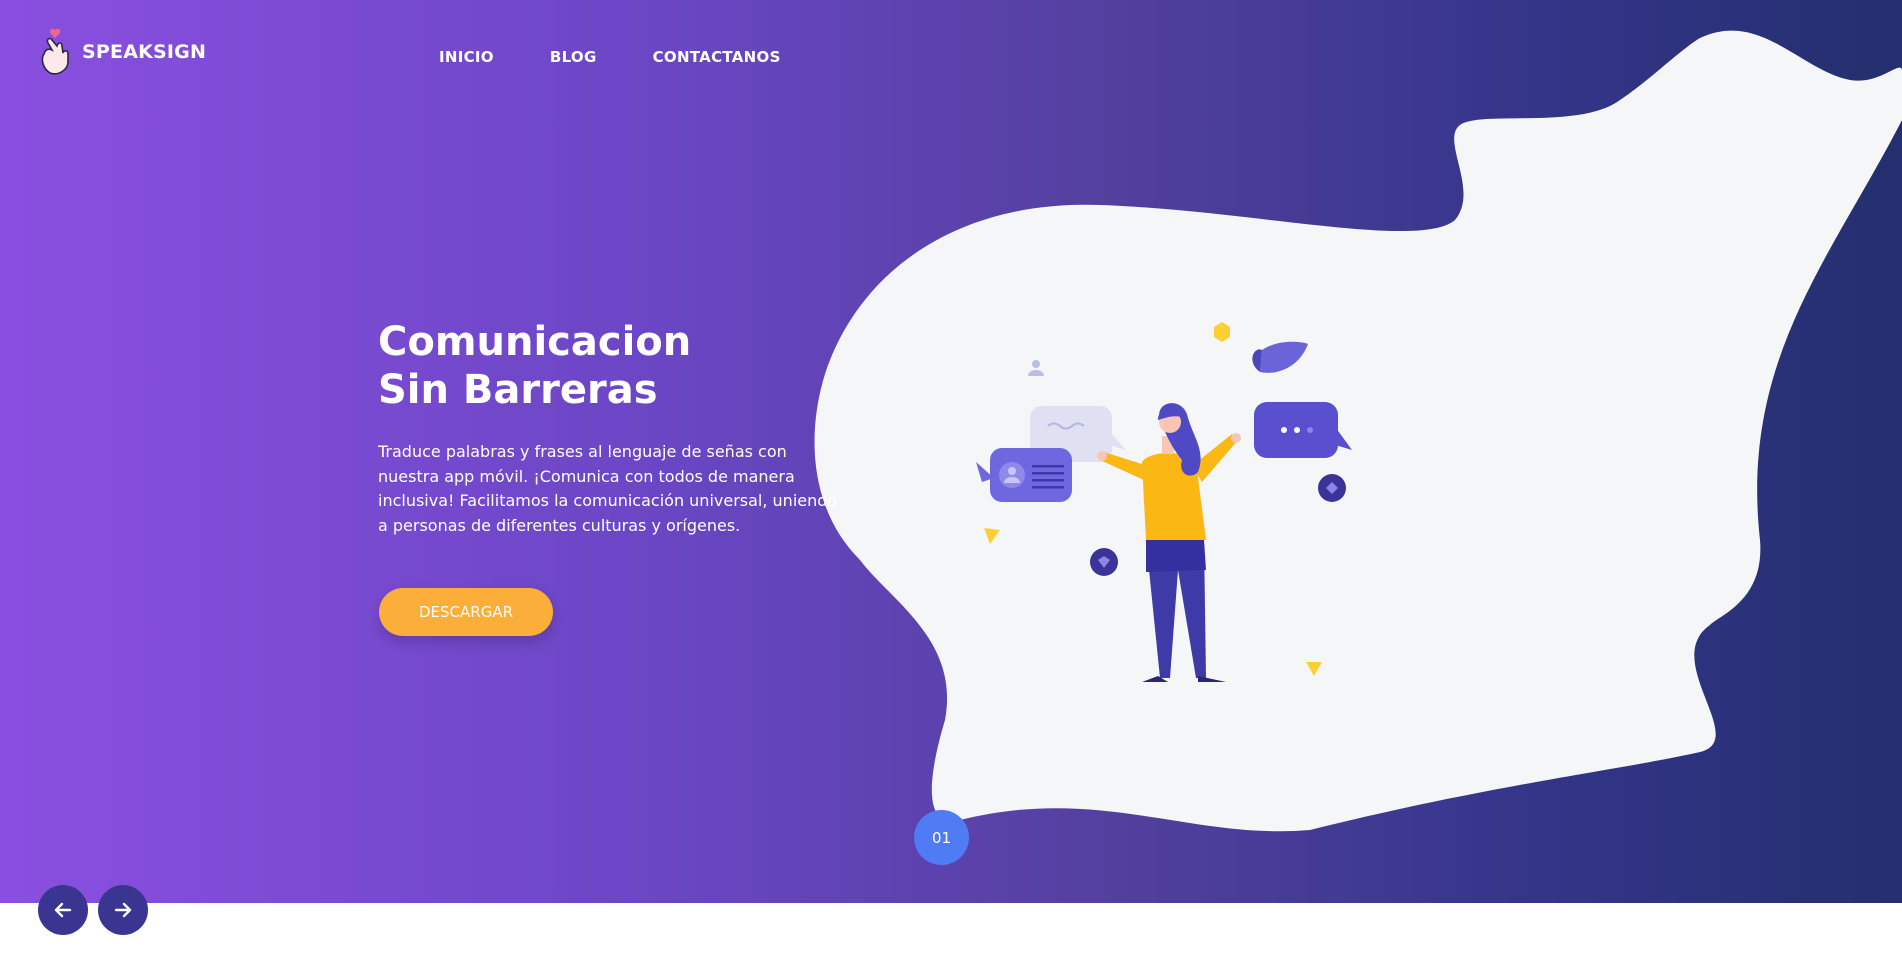 The image size is (1902, 959). Describe the element at coordinates (941, 837) in the screenshot. I see `slide-number-badge: 01` at that location.